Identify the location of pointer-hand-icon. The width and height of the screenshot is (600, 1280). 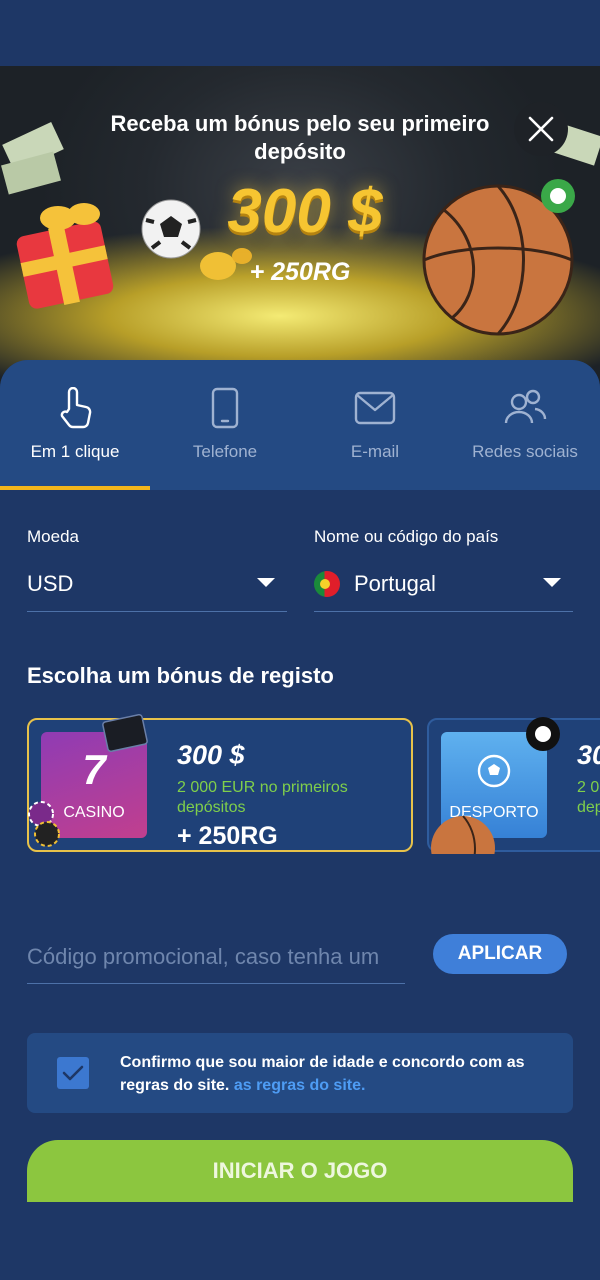
(76, 408).